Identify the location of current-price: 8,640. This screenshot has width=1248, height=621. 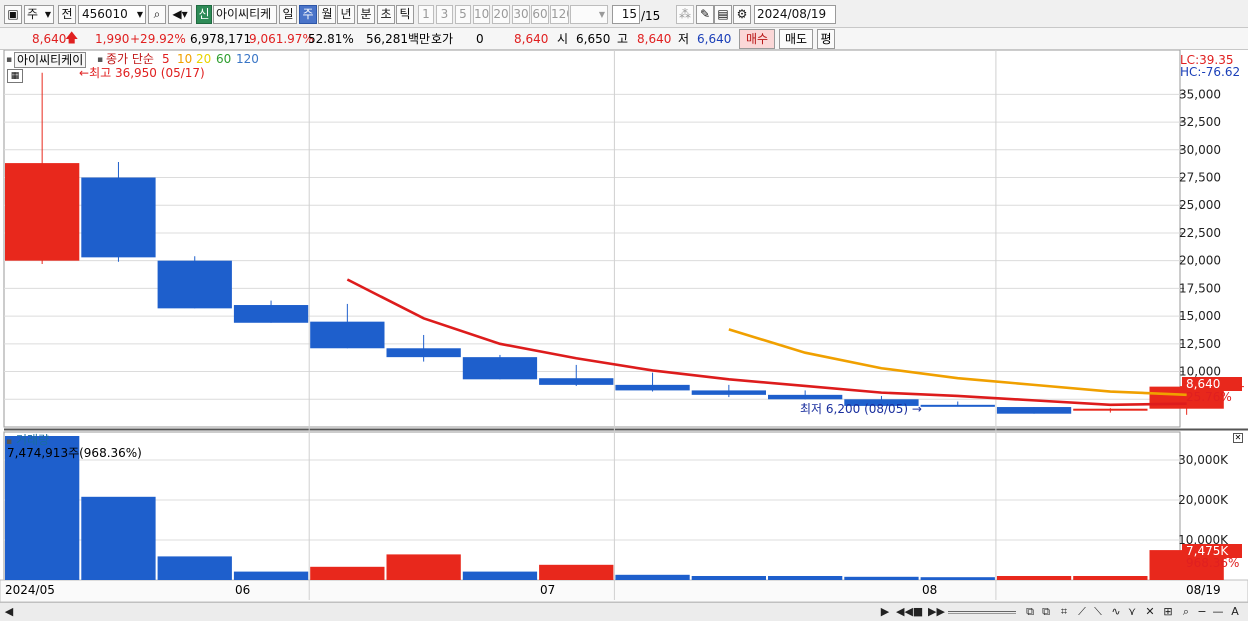
(49, 39).